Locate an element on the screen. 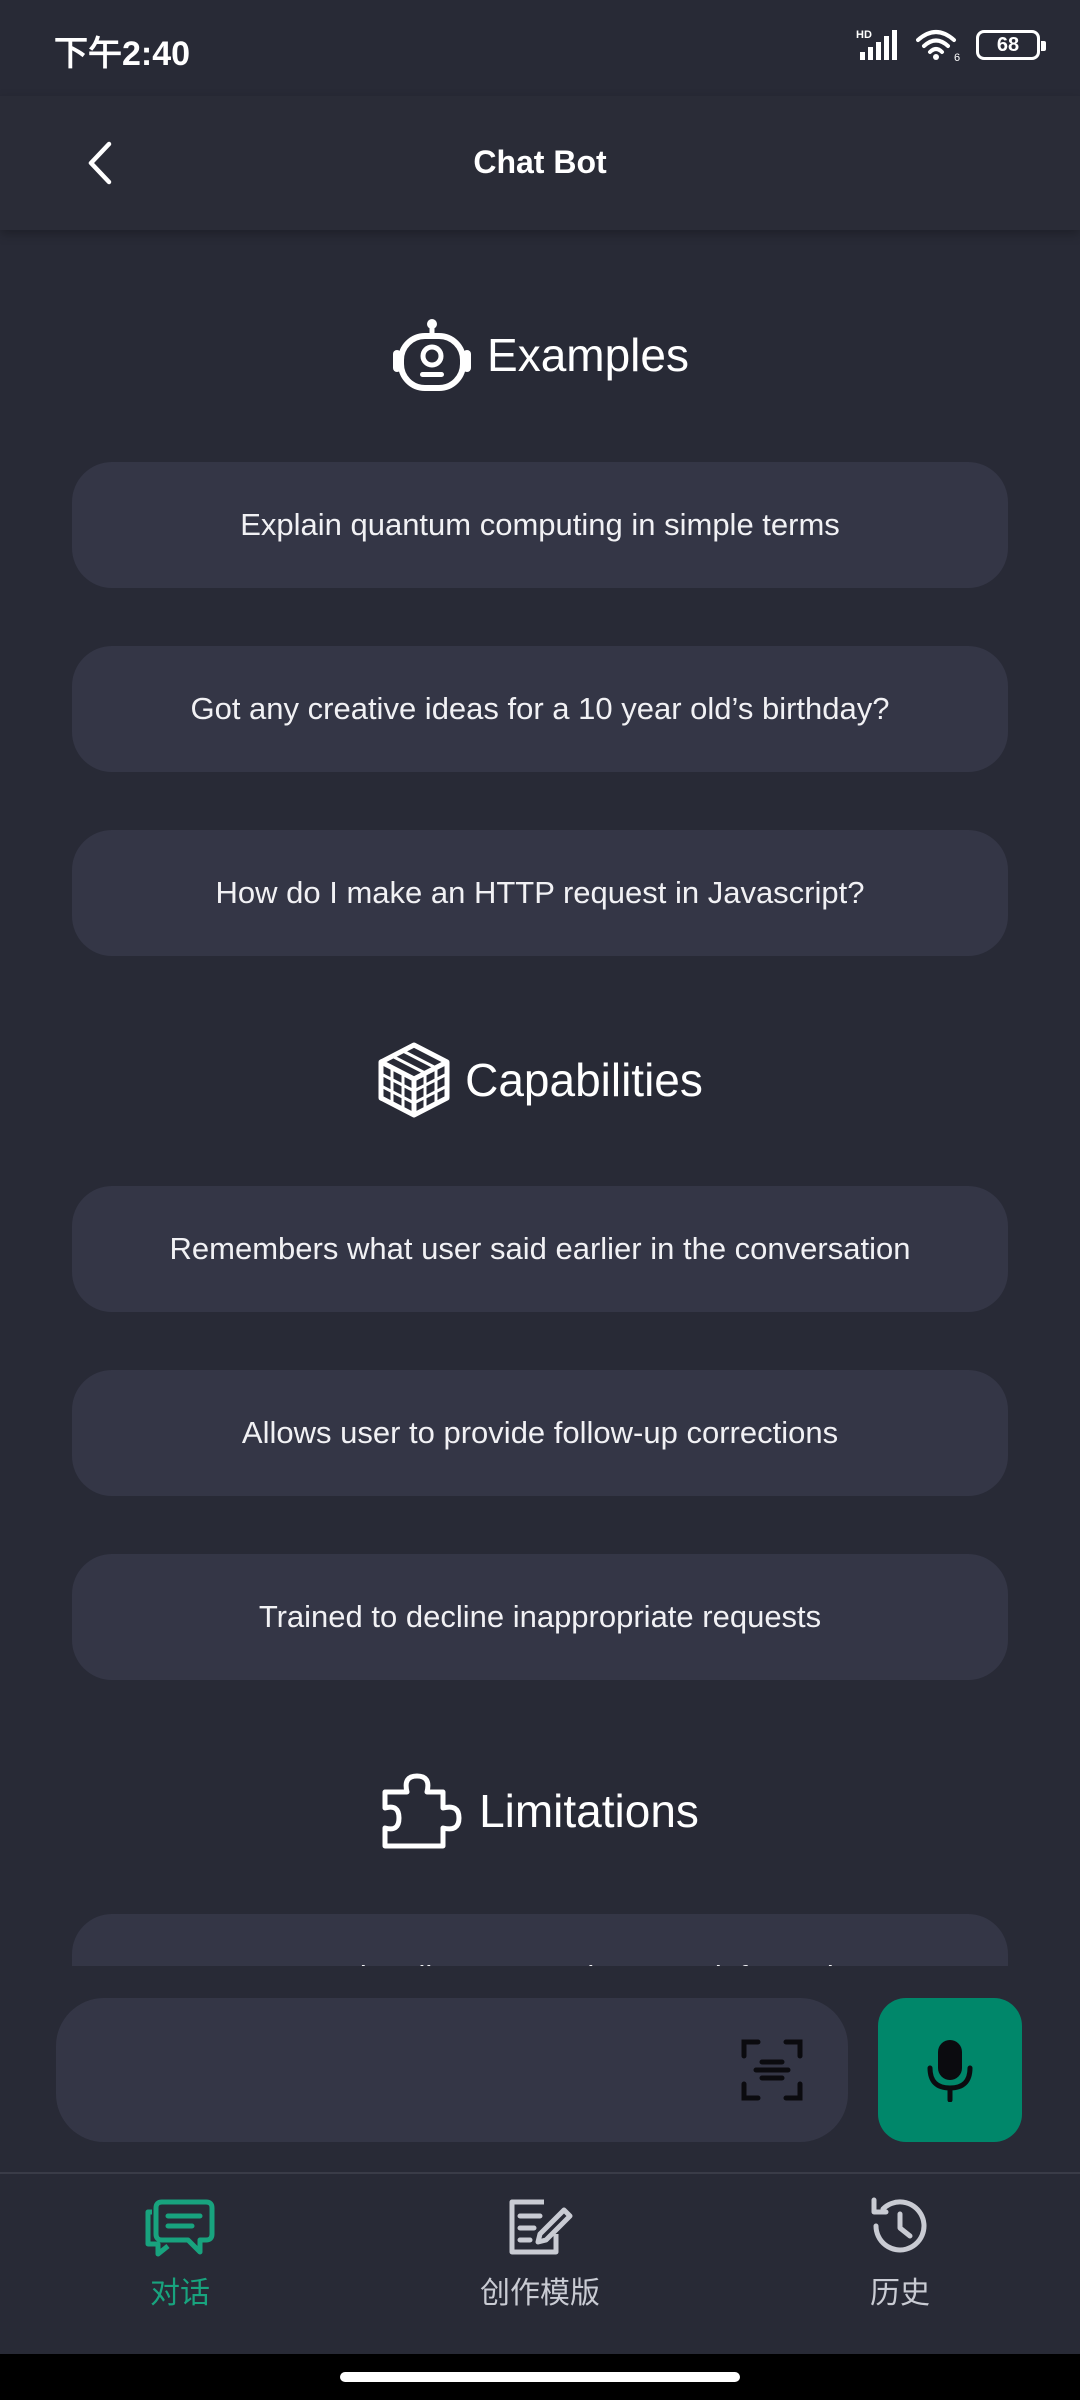  nav-item-templates: 创作模版 is located at coordinates (540, 2253).